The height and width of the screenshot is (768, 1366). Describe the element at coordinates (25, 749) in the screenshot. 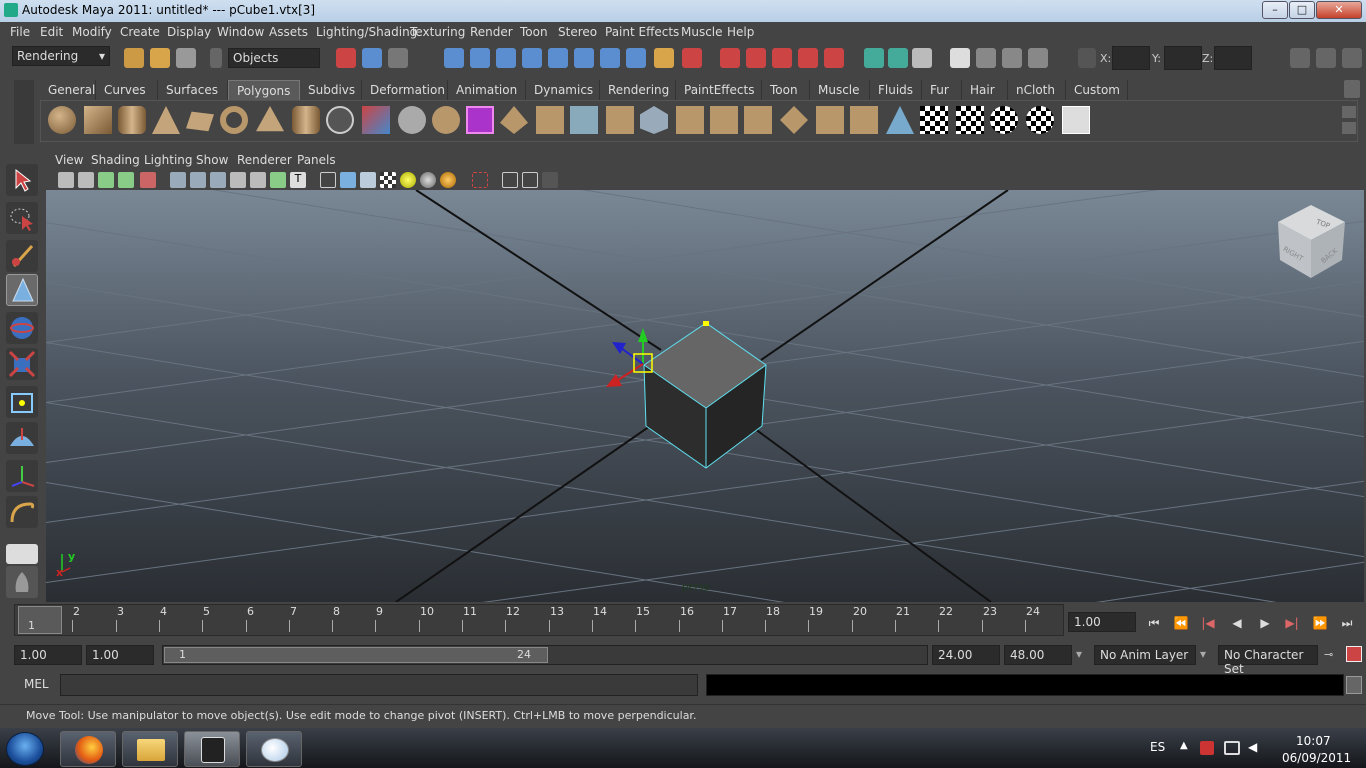

I see `start-button` at that location.